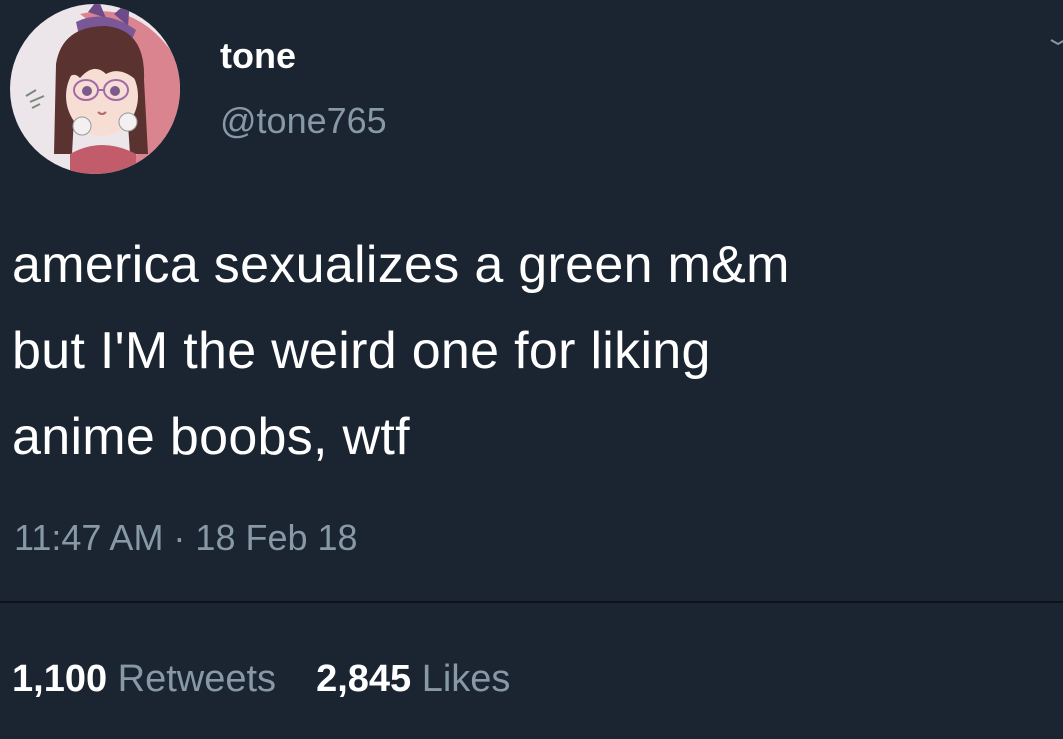 This screenshot has height=739, width=1063. Describe the element at coordinates (211, 437) in the screenshot. I see `tweet-text-line: anime boobs, wtf` at that location.